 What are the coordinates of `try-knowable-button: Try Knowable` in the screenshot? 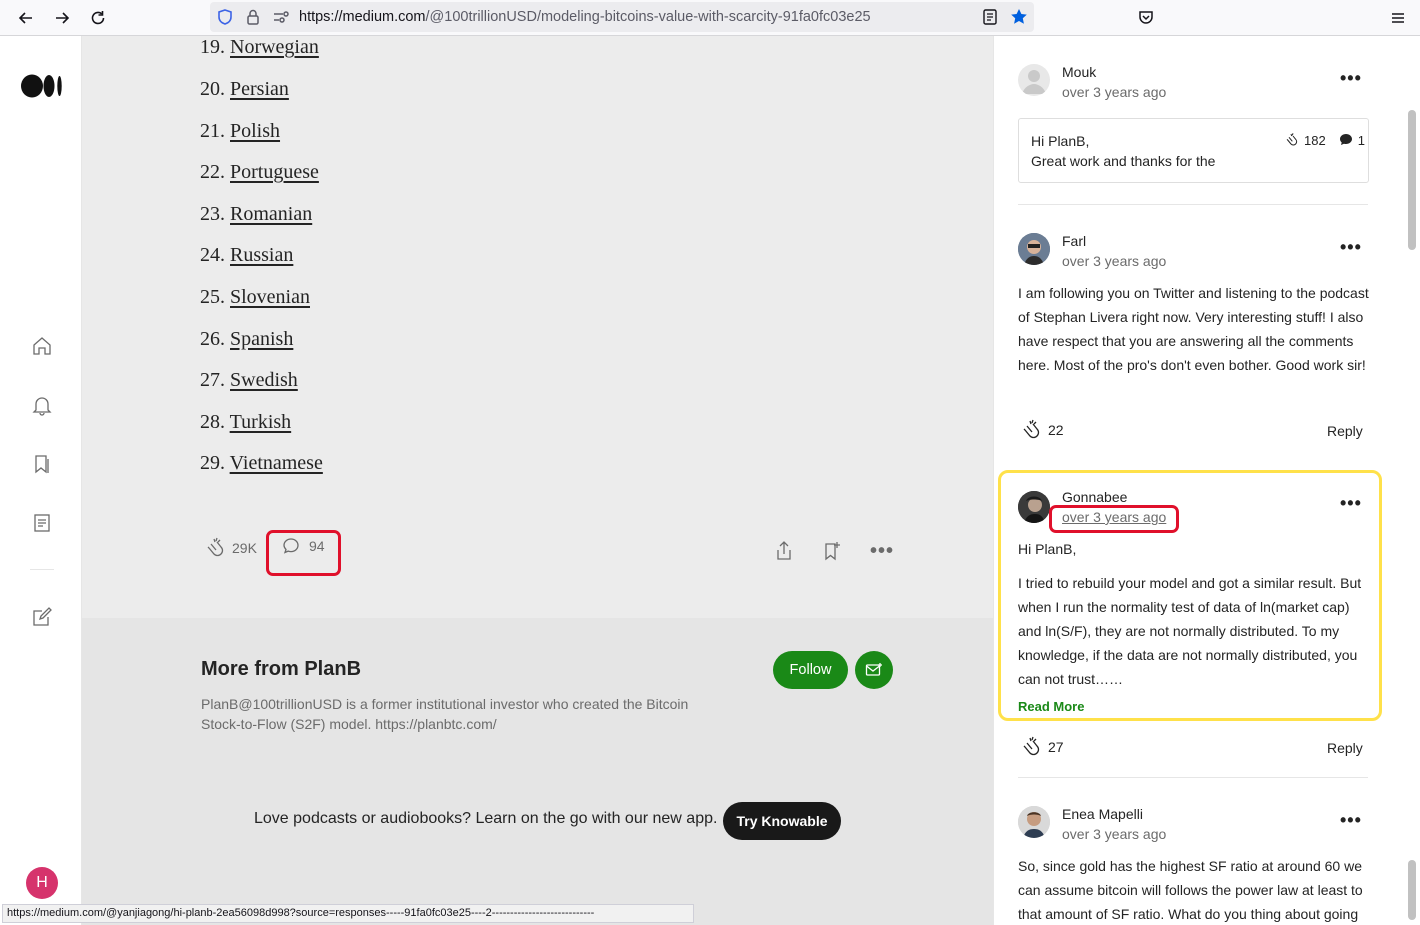 It's located at (782, 821).